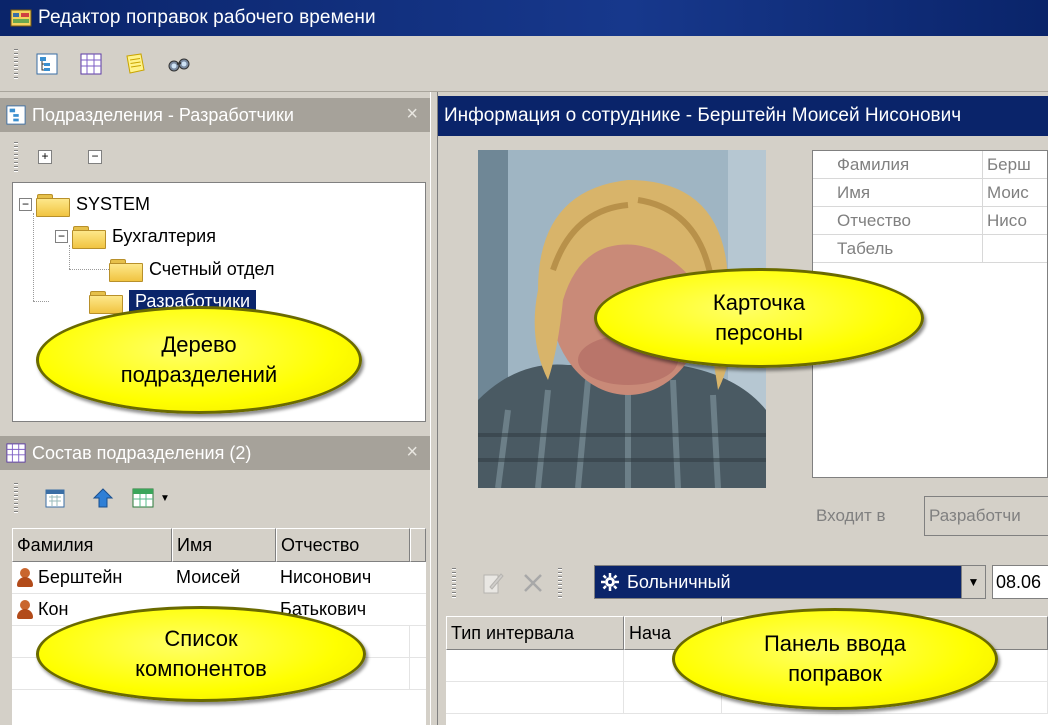  I want to click on callout-card: Карточка персоны, so click(759, 318).